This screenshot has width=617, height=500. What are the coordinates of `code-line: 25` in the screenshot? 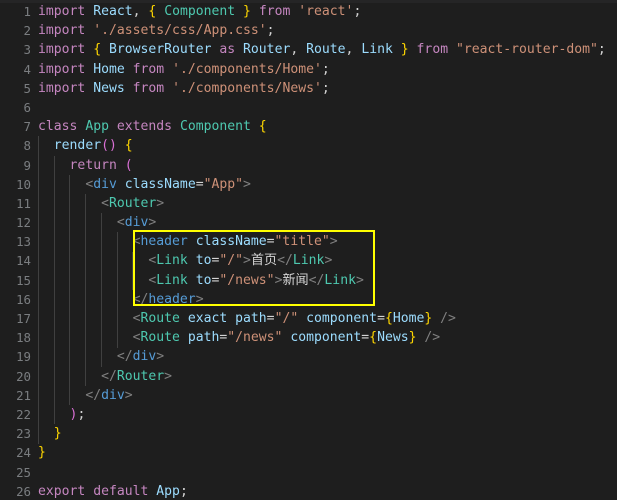 It's located at (308, 472).